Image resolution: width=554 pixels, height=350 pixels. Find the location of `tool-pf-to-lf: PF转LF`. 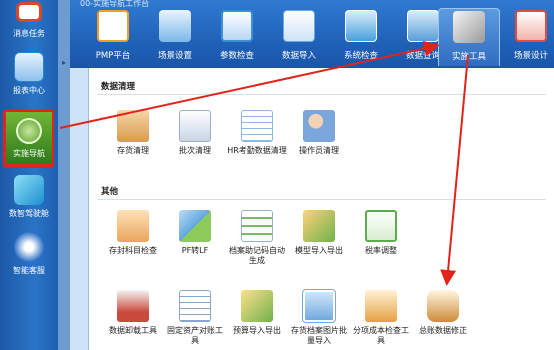

tool-pf-to-lf: PF转LF is located at coordinates (195, 233).